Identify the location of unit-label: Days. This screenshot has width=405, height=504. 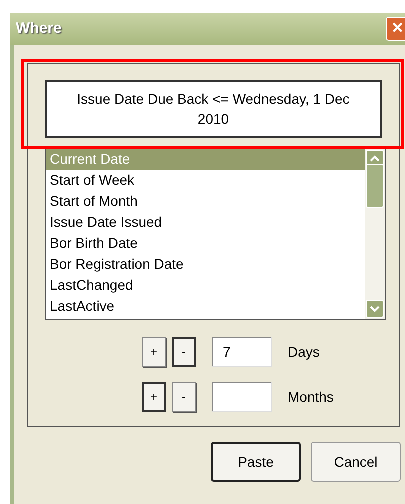
(304, 352).